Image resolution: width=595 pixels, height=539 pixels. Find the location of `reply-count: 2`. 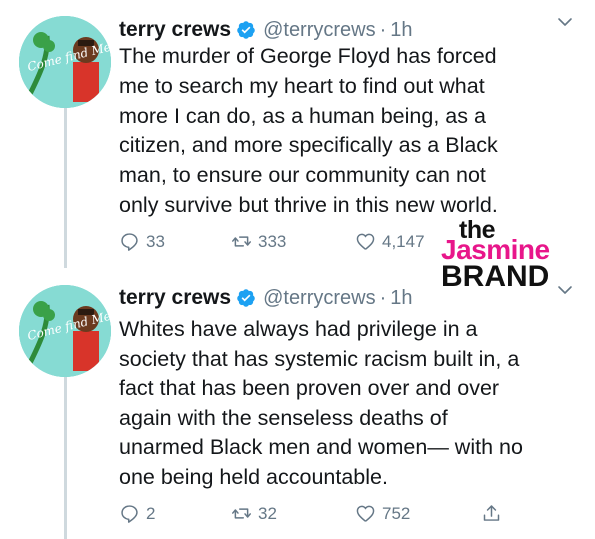

reply-count: 2 is located at coordinates (151, 513).